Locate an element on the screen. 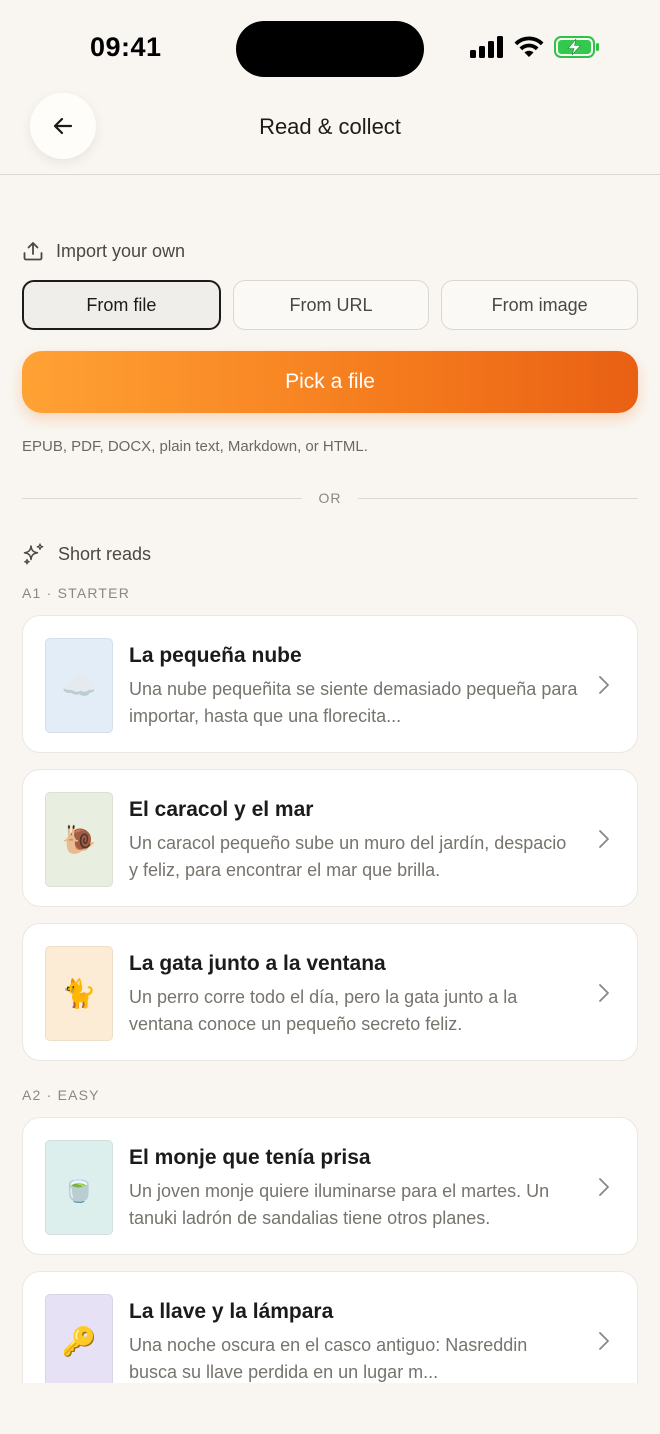 The image size is (660, 1434). story-title: La pequeña nube is located at coordinates (215, 655).